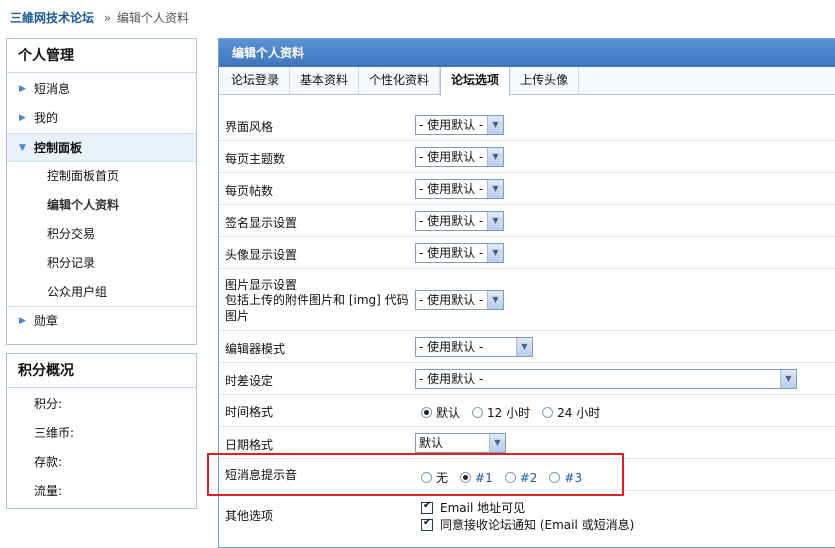 The height and width of the screenshot is (548, 835). I want to click on row-label: 界面风格, so click(249, 127).